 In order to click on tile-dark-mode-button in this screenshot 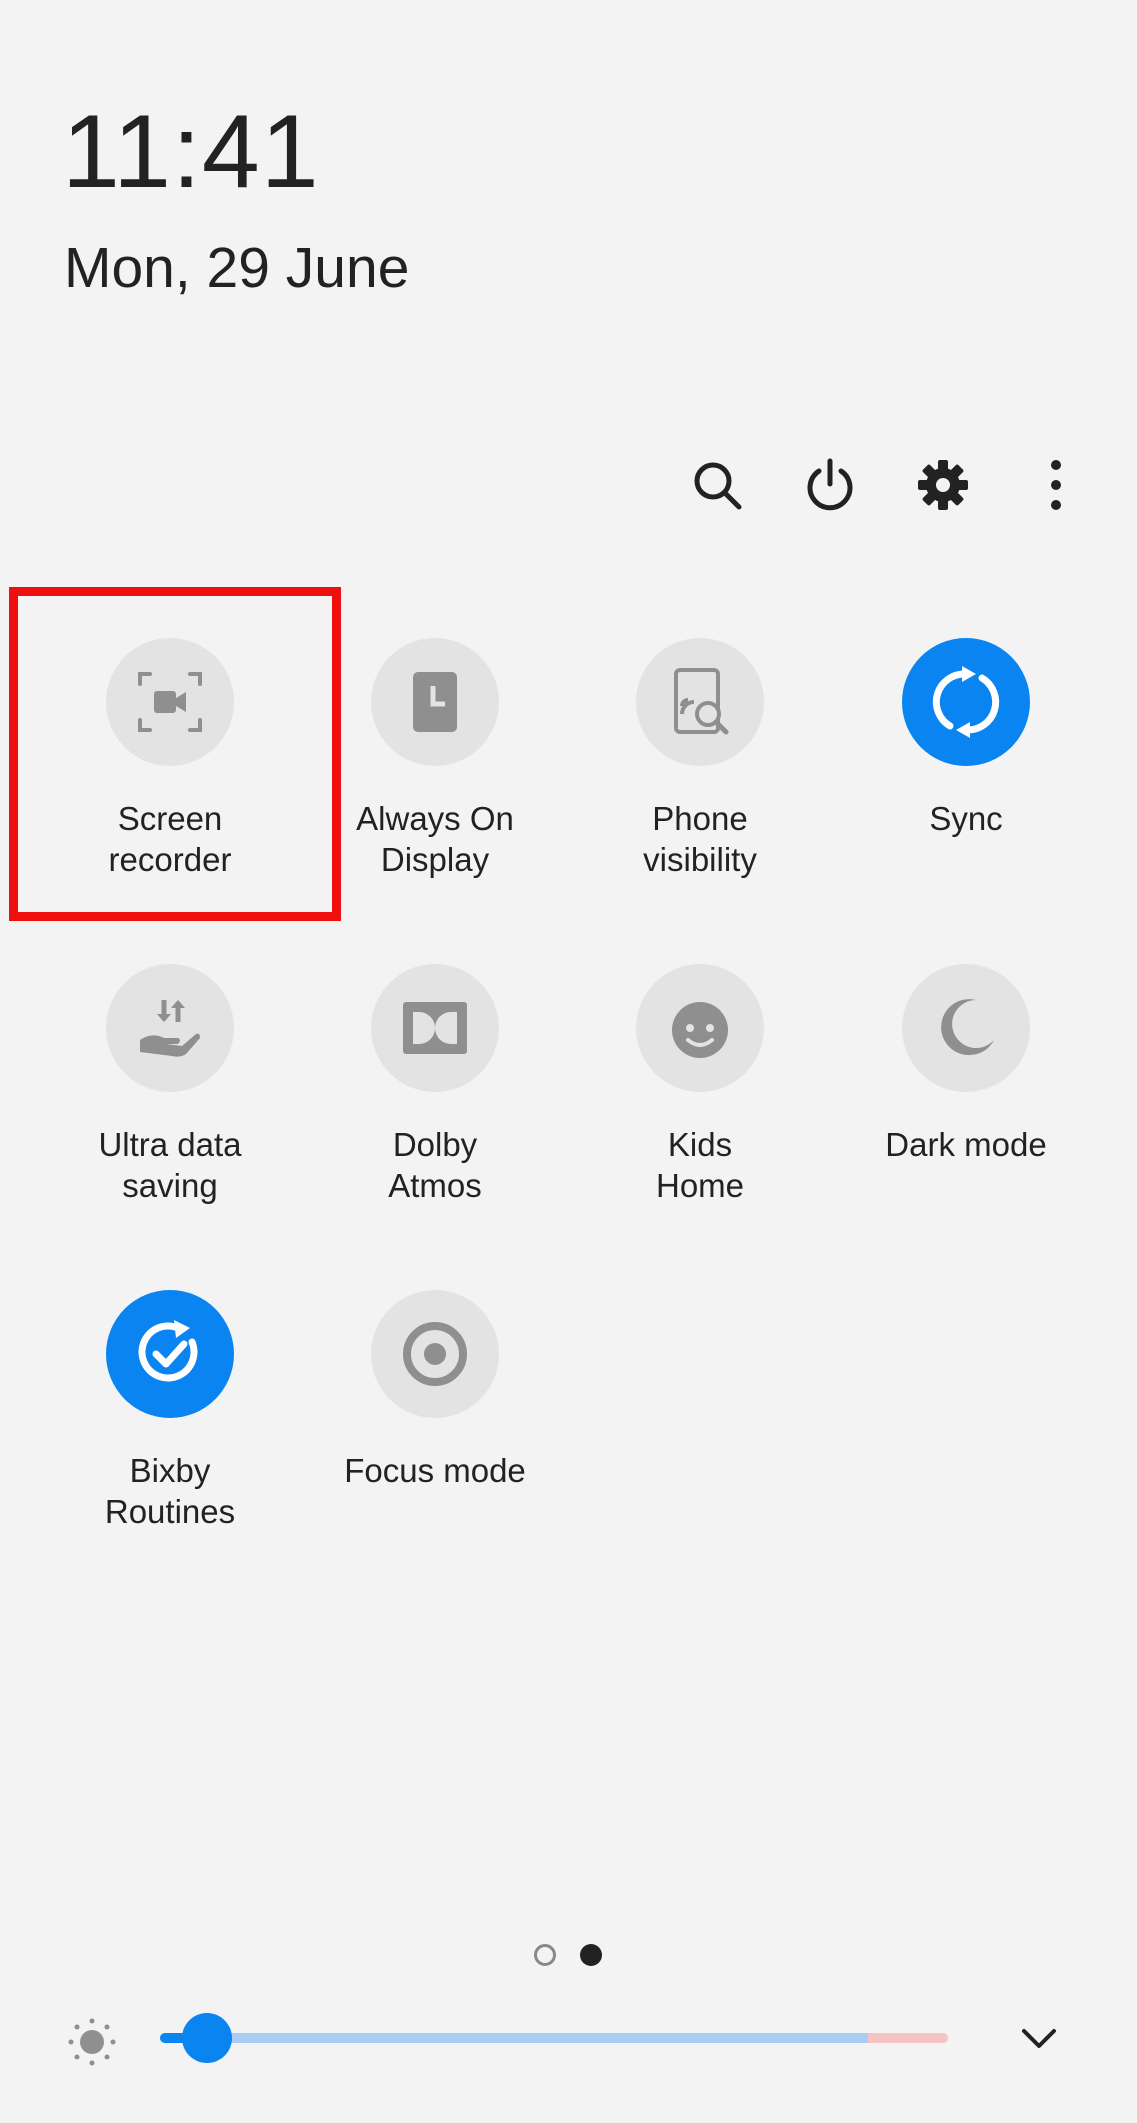, I will do `click(966, 1028)`.